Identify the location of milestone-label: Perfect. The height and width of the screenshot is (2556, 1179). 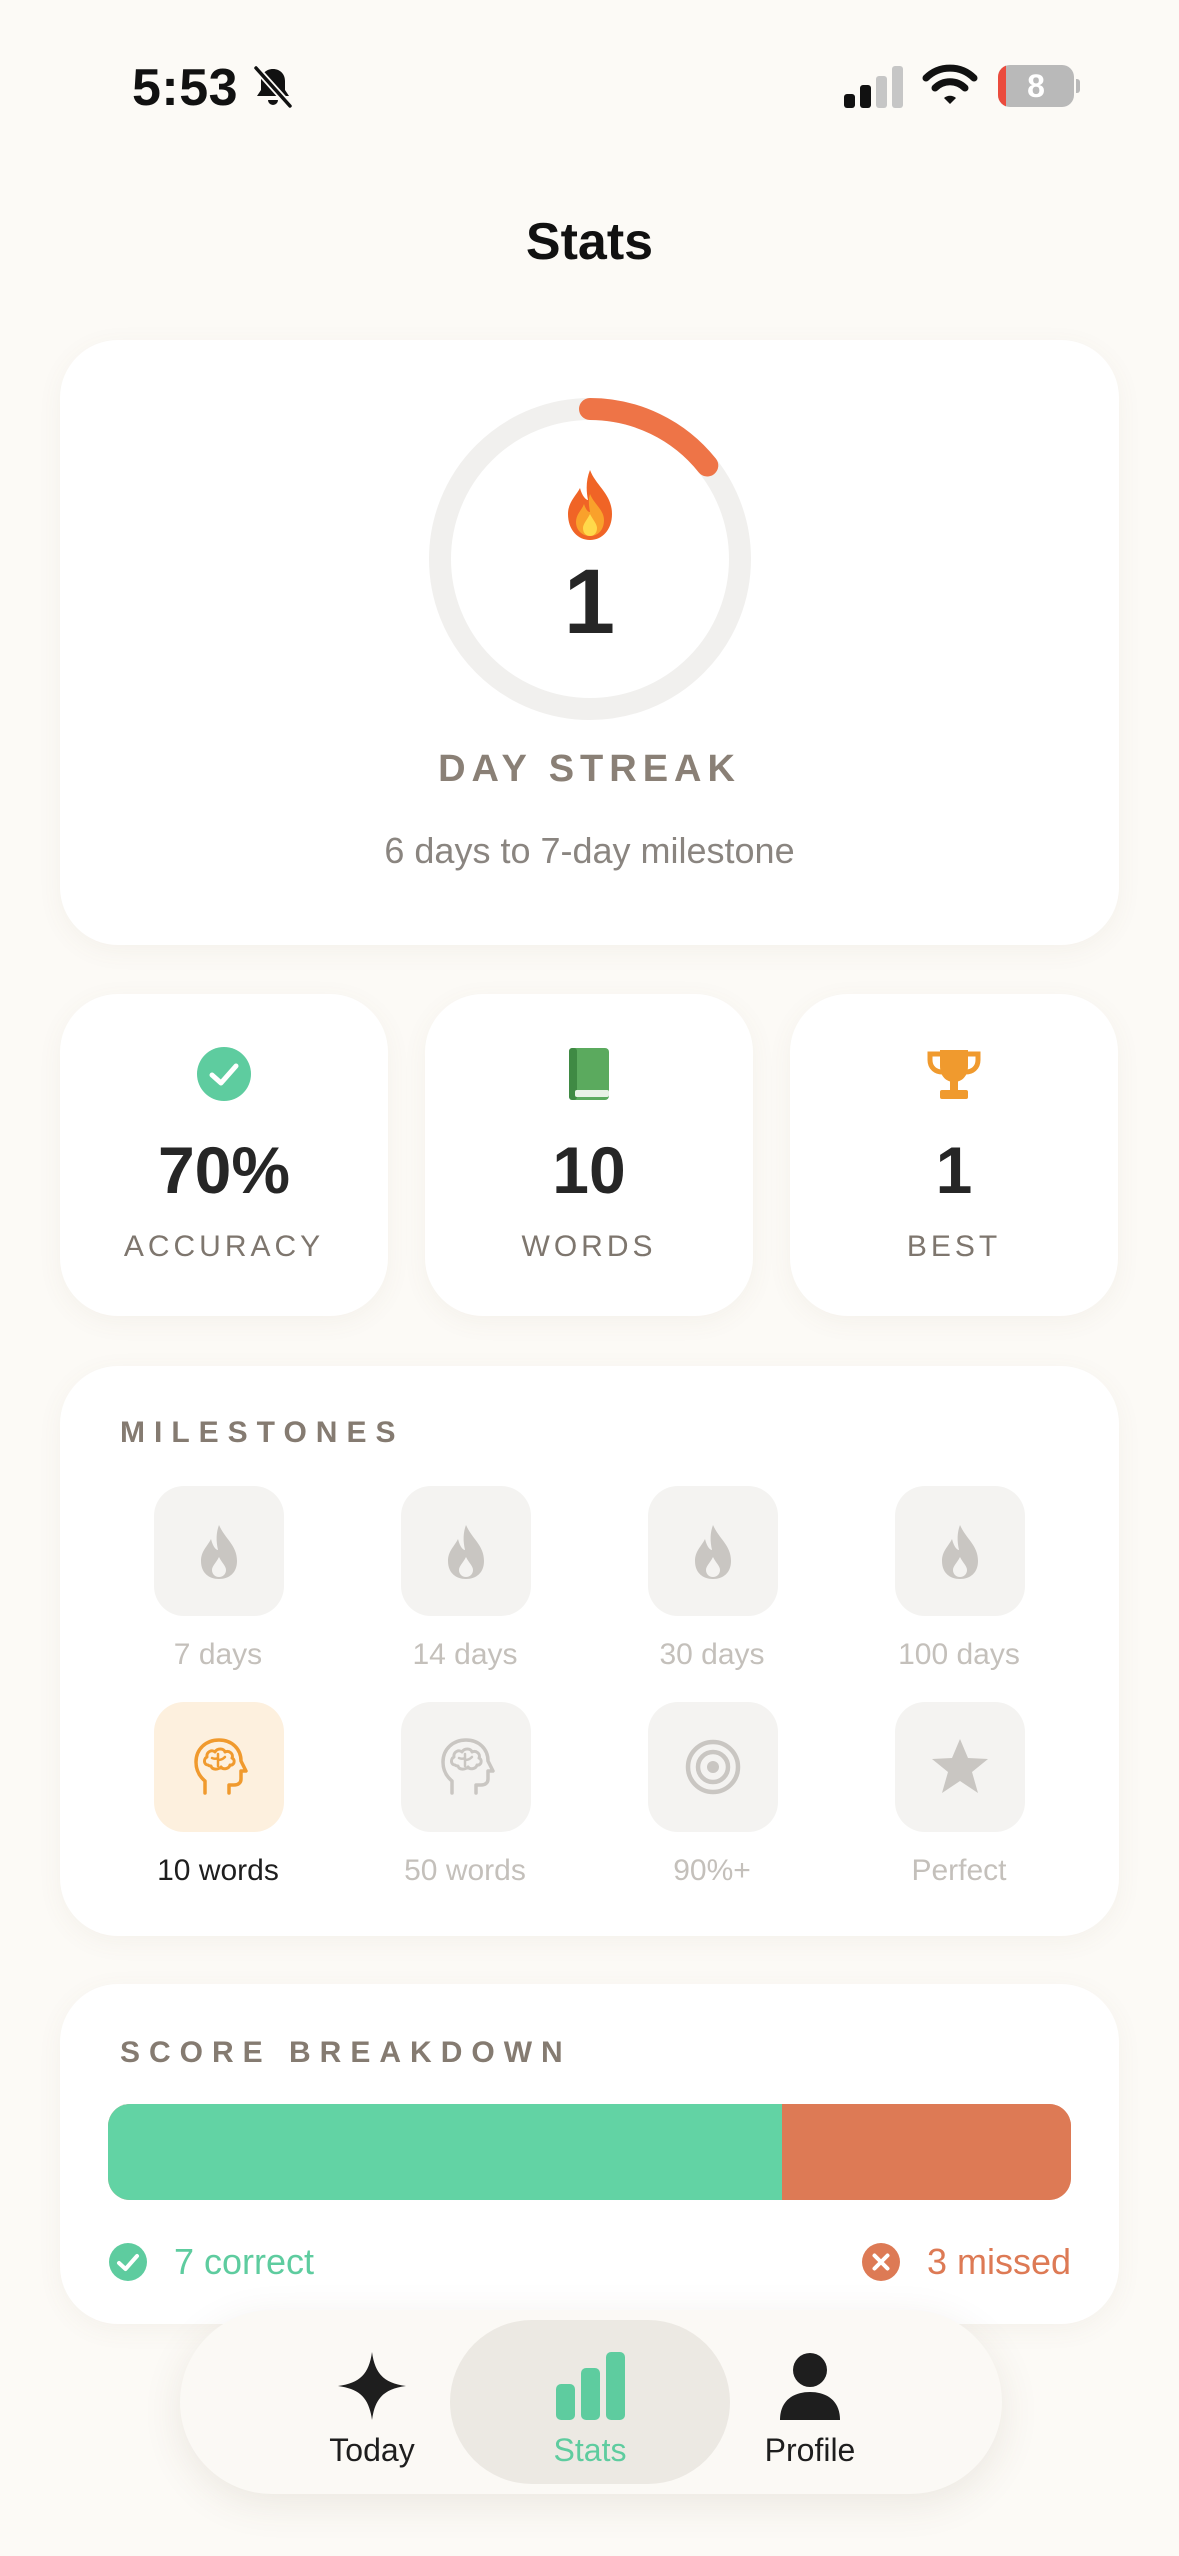
(959, 1870).